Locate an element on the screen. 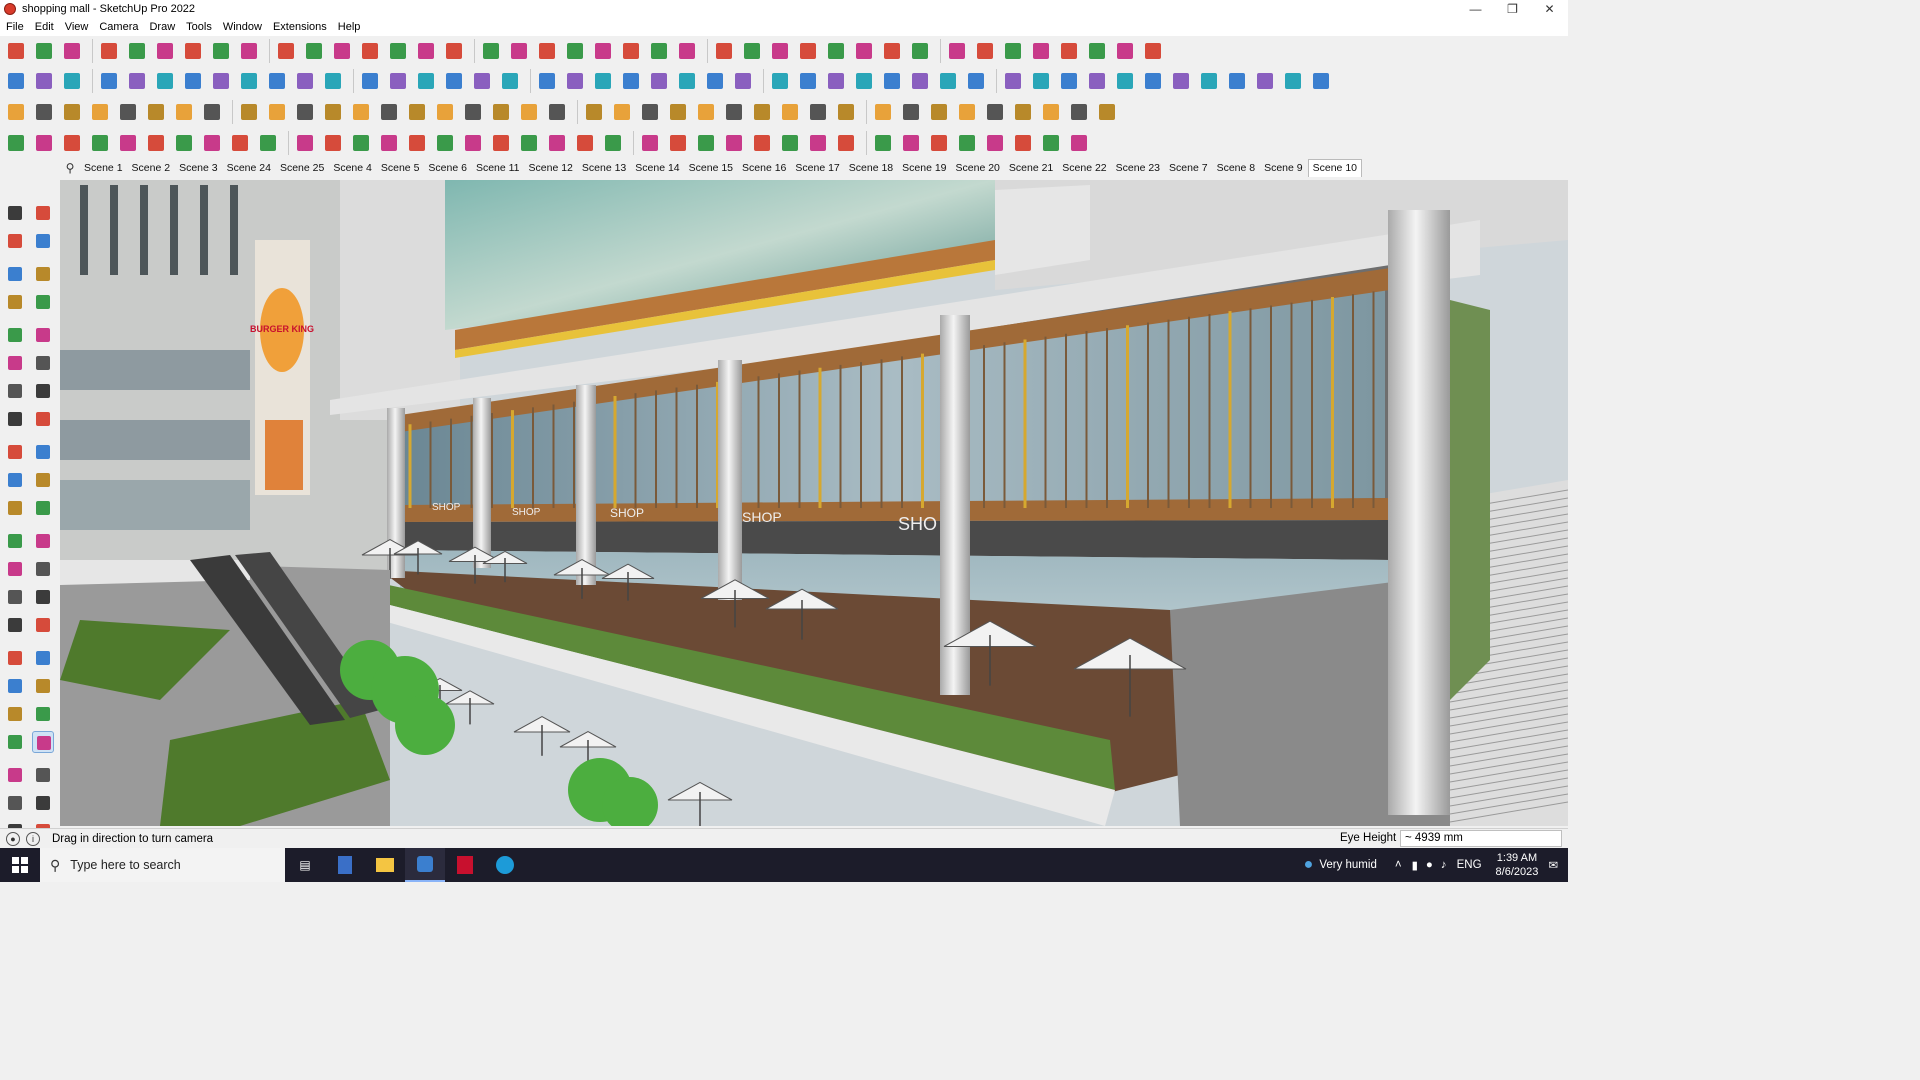 This screenshot has height=1080, width=1920. menu-extensions: Extensions is located at coordinates (300, 27).